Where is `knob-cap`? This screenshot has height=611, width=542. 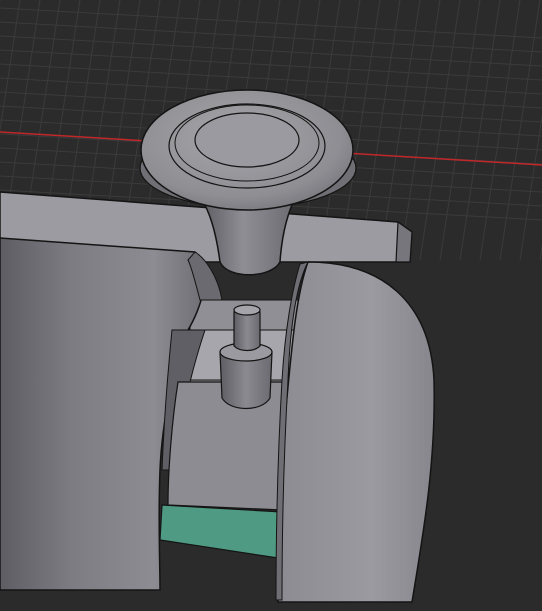 knob-cap is located at coordinates (248, 150).